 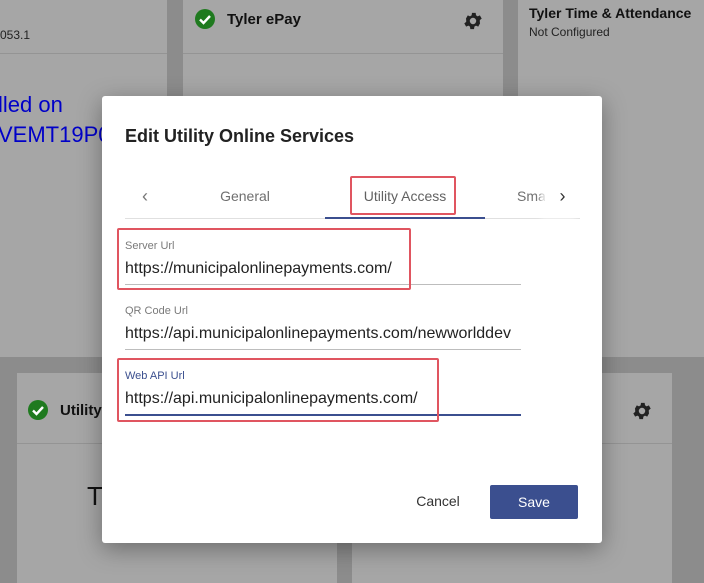 I want to click on card-title: Tyler Time & Attendance, so click(x=610, y=13).